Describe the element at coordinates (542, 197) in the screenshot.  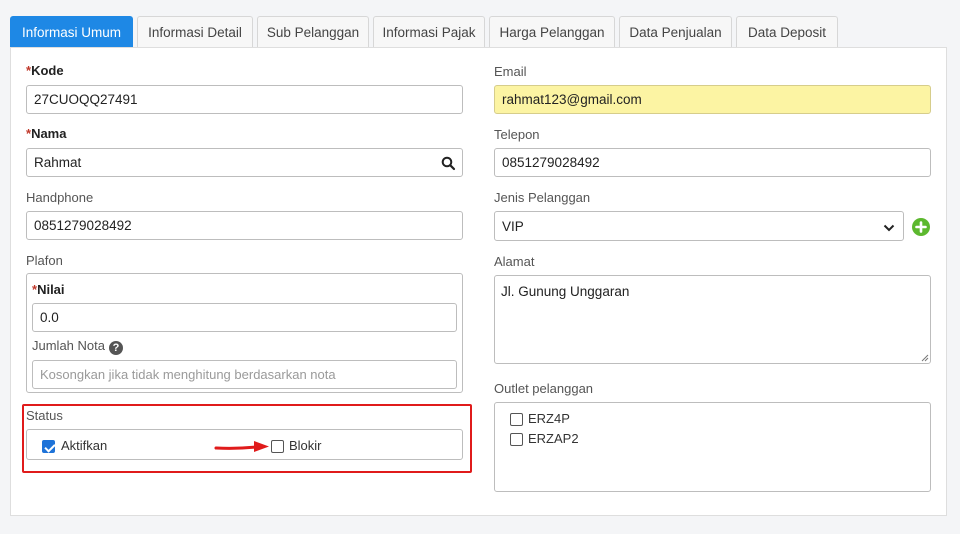
I see `jenis-pelanggan-label: Jenis Pelanggan` at that location.